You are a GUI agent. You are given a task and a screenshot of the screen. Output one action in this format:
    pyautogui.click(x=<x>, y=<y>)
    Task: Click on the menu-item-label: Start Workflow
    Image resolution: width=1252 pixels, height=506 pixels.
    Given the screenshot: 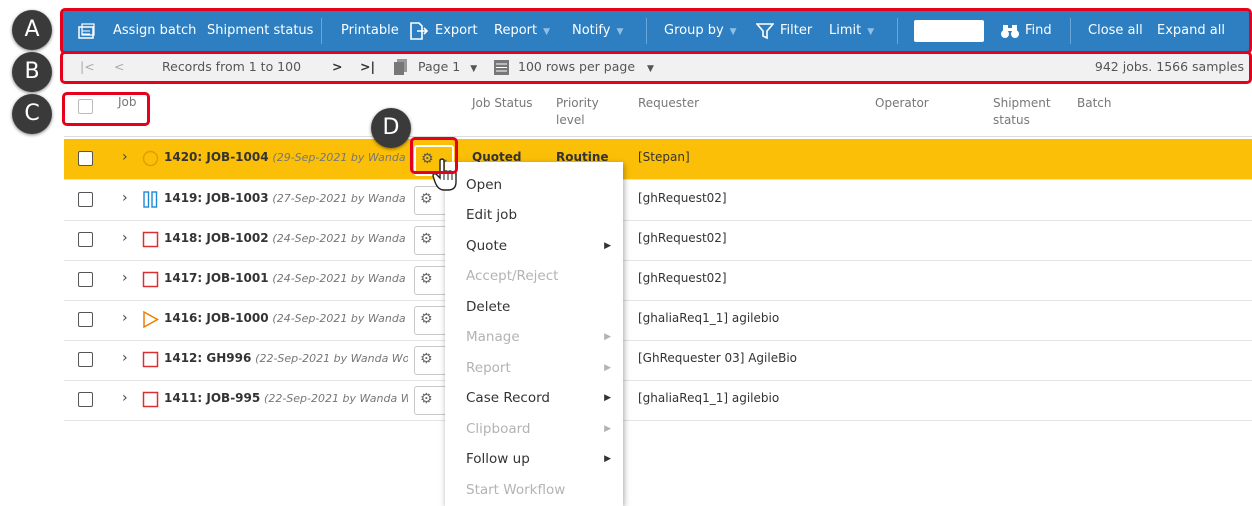 What is the action you would take?
    pyautogui.click(x=516, y=490)
    